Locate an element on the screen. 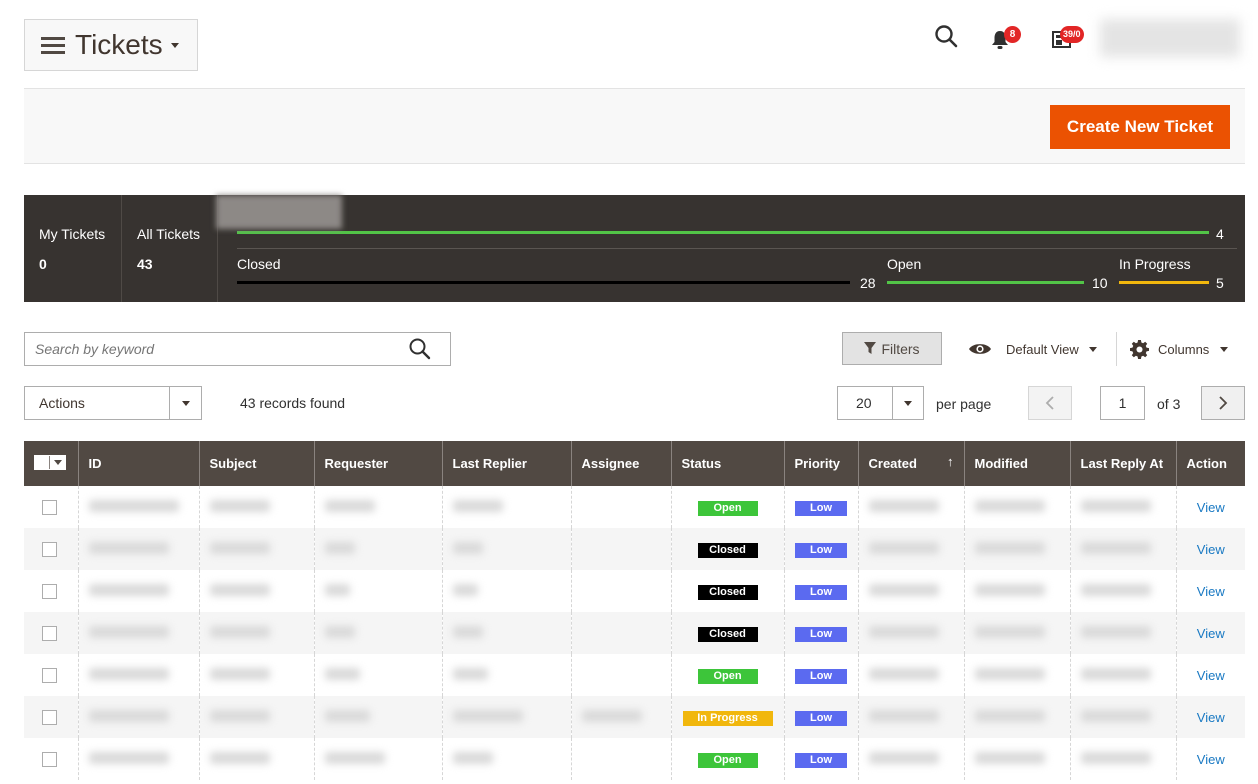  last-reply-at-cell is located at coordinates (1123, 633).